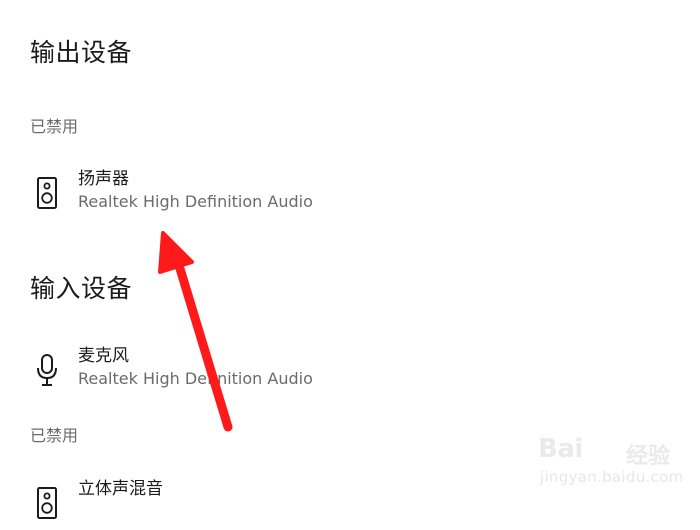 The image size is (700, 530). I want to click on device-stereo-mix: 立体声混音, so click(238, 504).